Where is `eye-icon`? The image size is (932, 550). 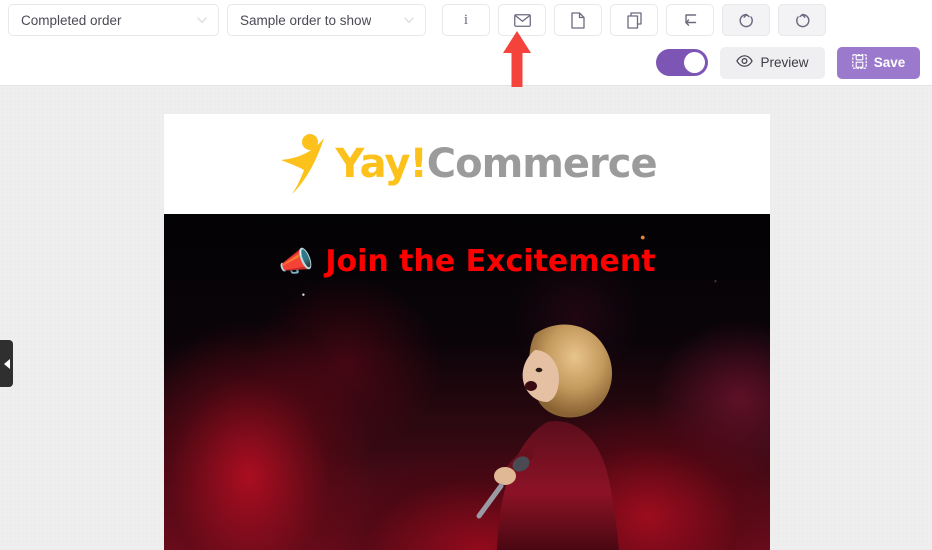 eye-icon is located at coordinates (745, 62).